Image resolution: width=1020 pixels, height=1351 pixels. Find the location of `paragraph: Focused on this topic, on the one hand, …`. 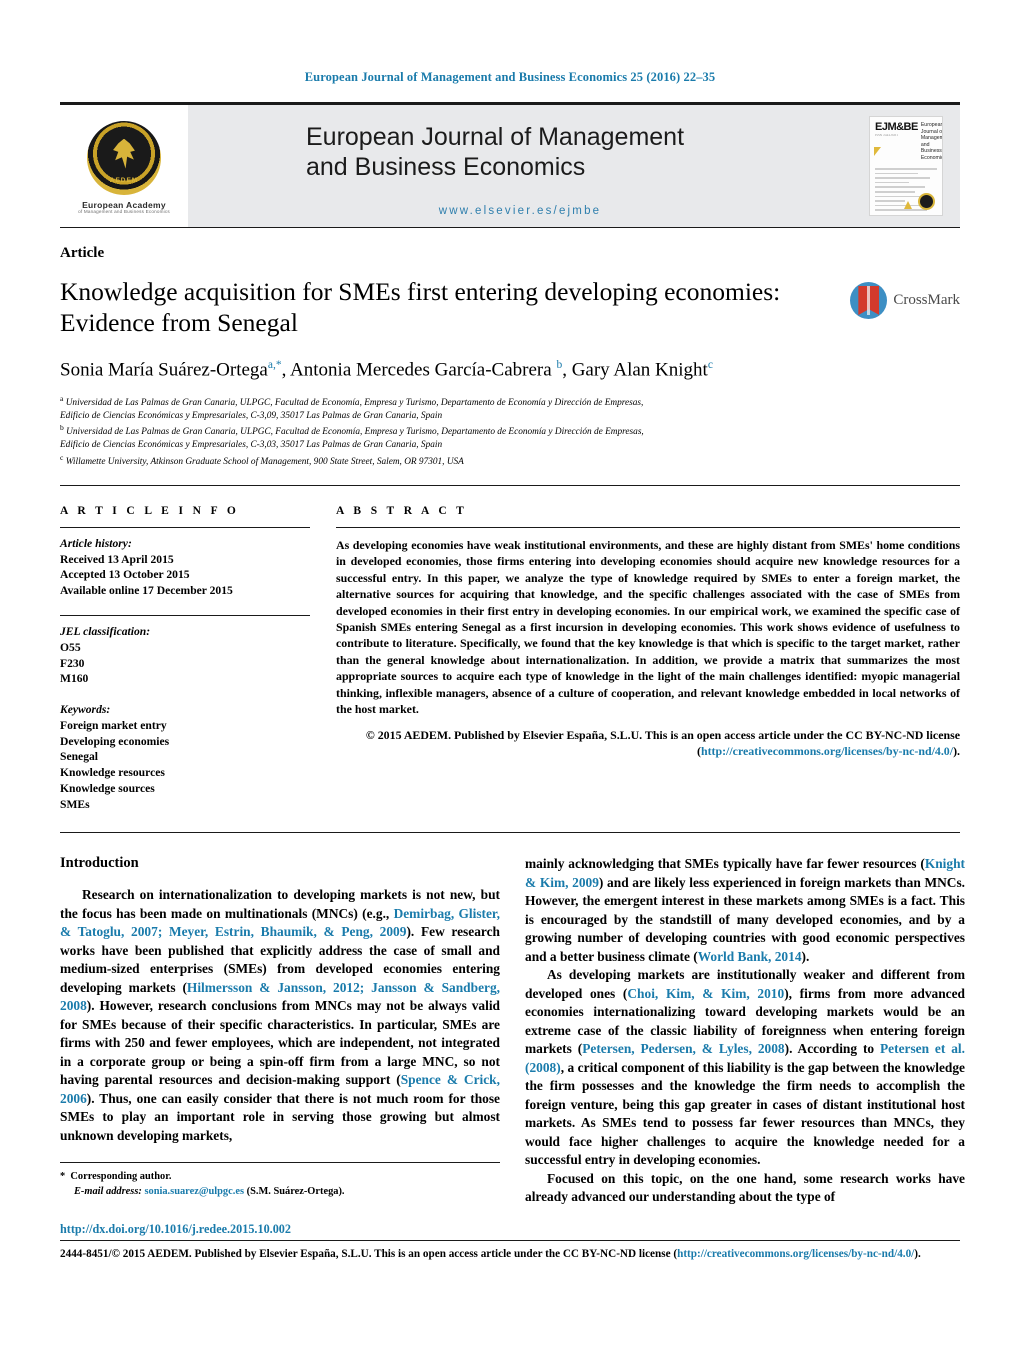

paragraph: Focused on this topic, on the one hand, … is located at coordinates (745, 1187).